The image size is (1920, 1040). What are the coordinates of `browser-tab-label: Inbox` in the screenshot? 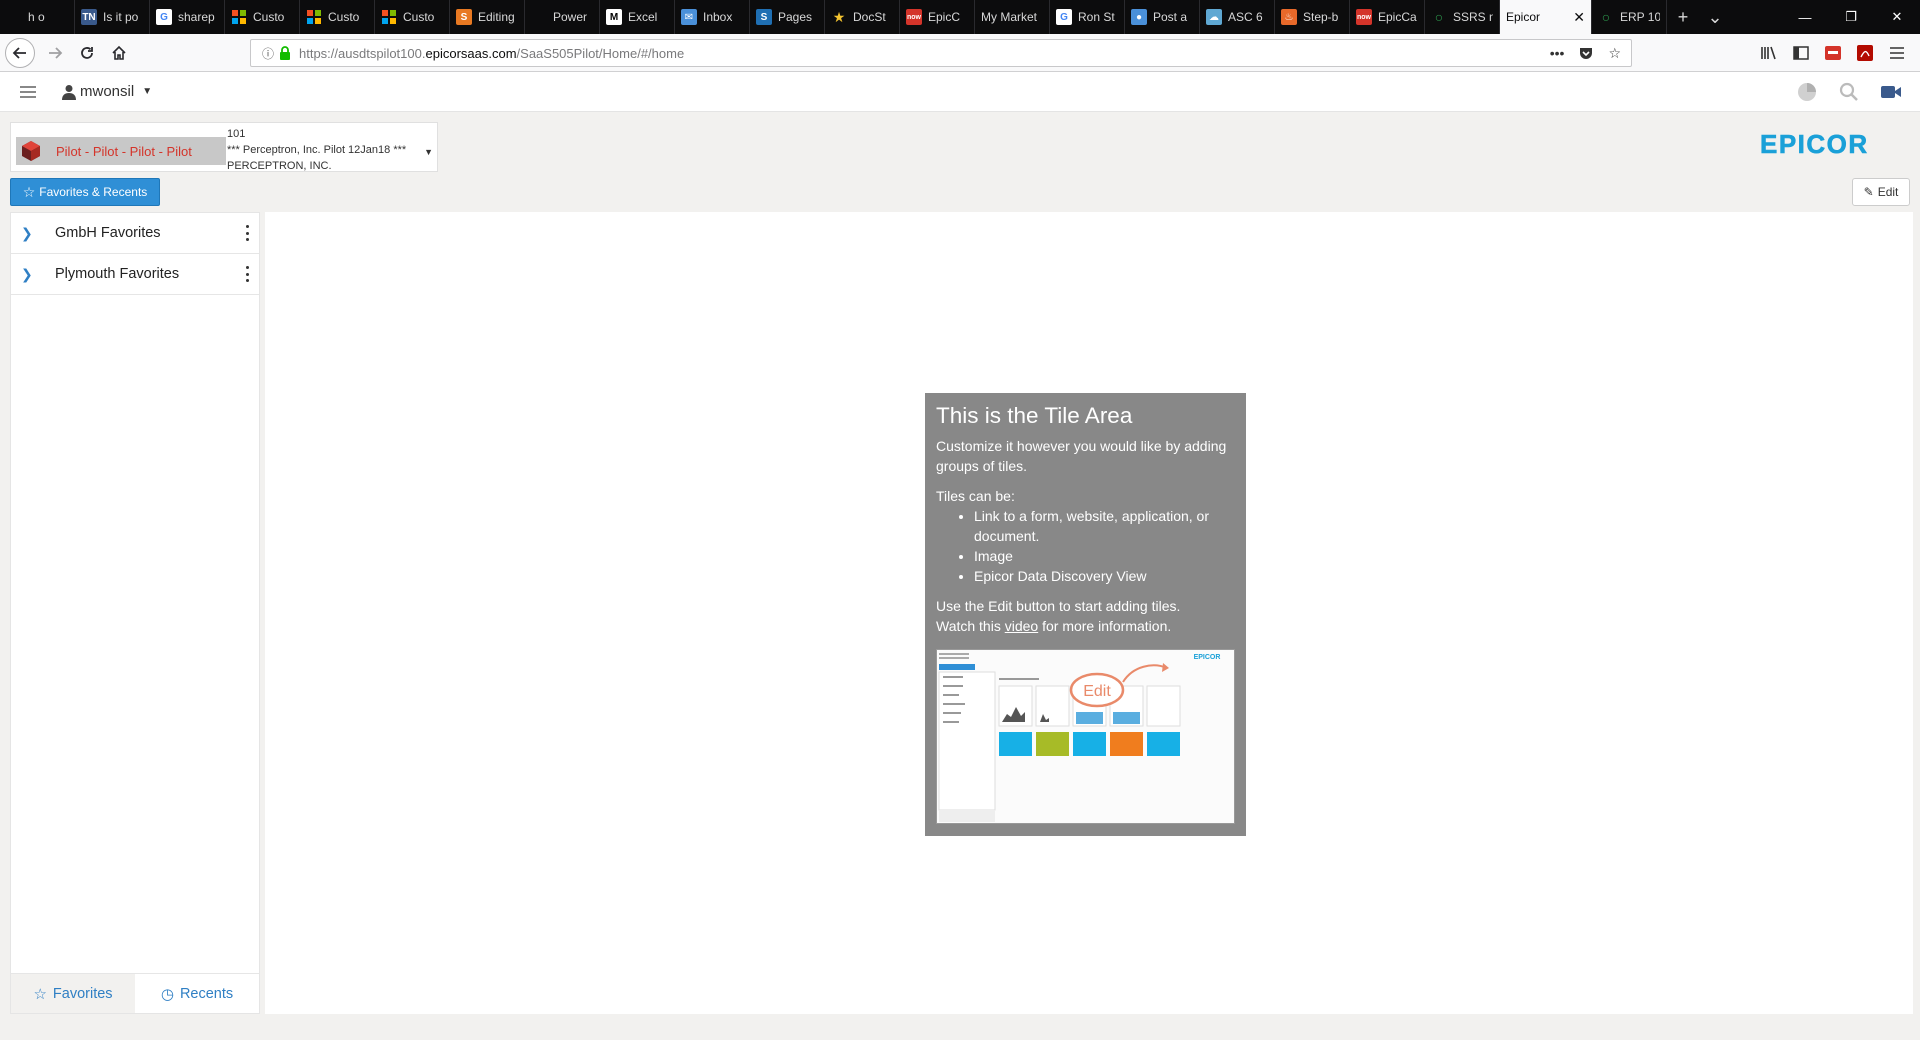 It's located at (718, 17).